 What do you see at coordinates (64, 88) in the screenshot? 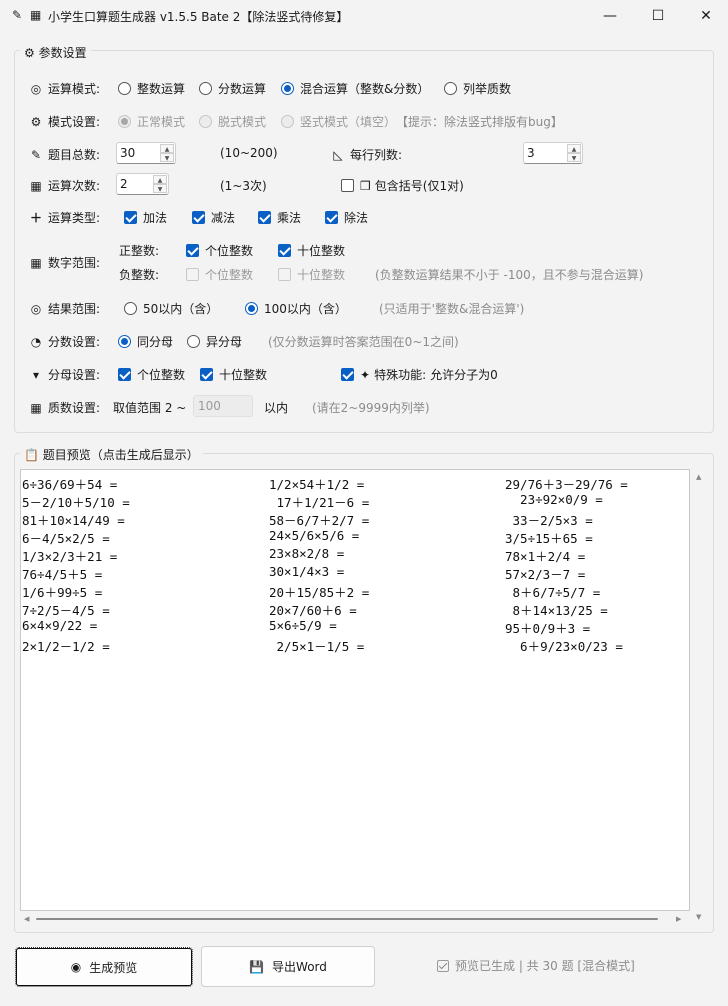
I see `mode-label: ◎ 运算模式:` at bounding box center [64, 88].